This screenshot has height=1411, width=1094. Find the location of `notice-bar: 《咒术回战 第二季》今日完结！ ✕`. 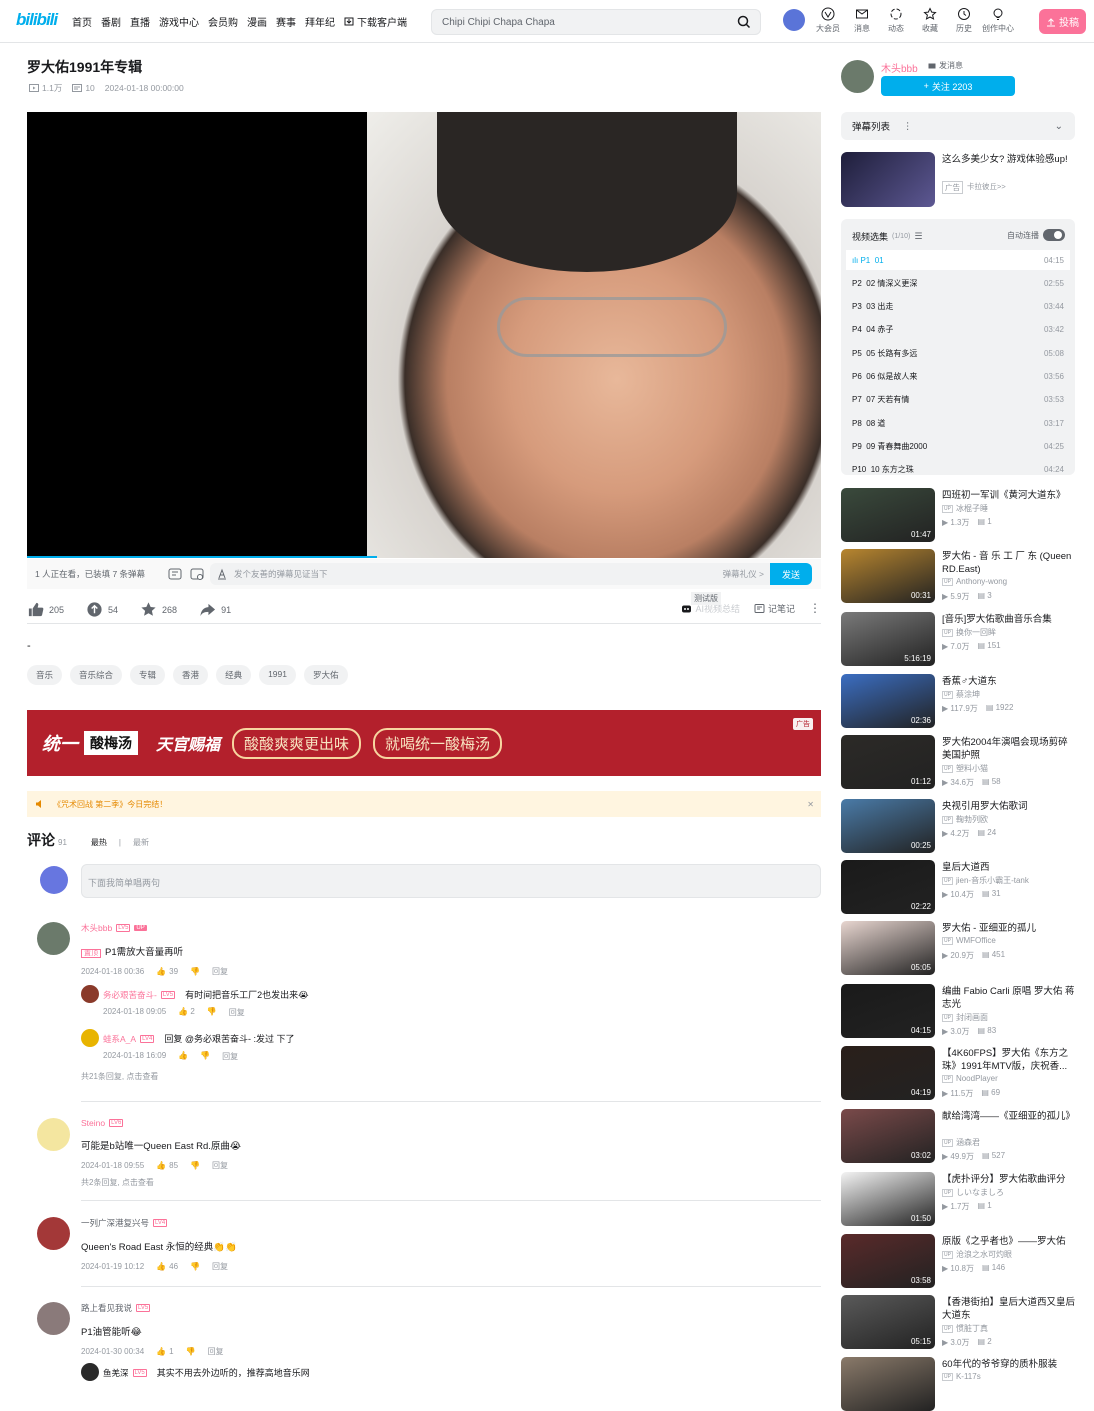

notice-bar: 《咒术回战 第二季》今日完结！ ✕ is located at coordinates (424, 804).